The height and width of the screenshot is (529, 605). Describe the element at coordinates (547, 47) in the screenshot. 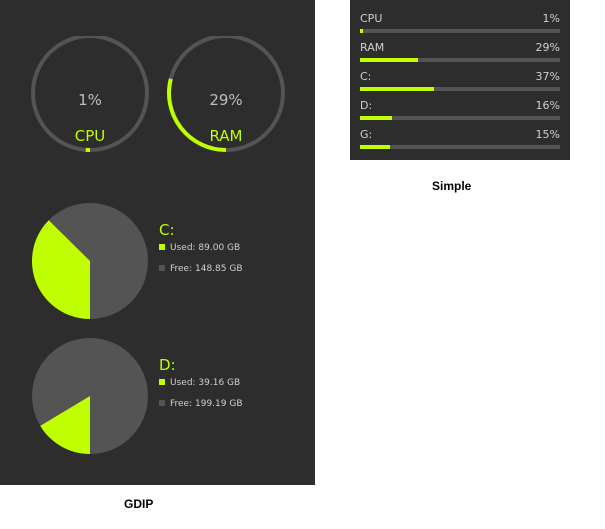

I see `simple-row-percent: 29%` at that location.